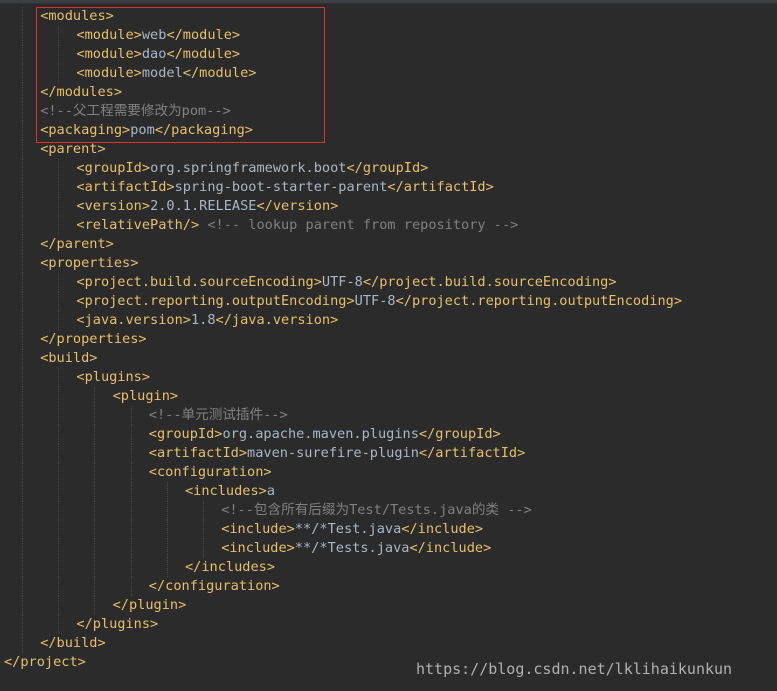 Image resolution: width=777 pixels, height=691 pixels. What do you see at coordinates (77, 16) in the screenshot?
I see `code-content: <modules>` at bounding box center [77, 16].